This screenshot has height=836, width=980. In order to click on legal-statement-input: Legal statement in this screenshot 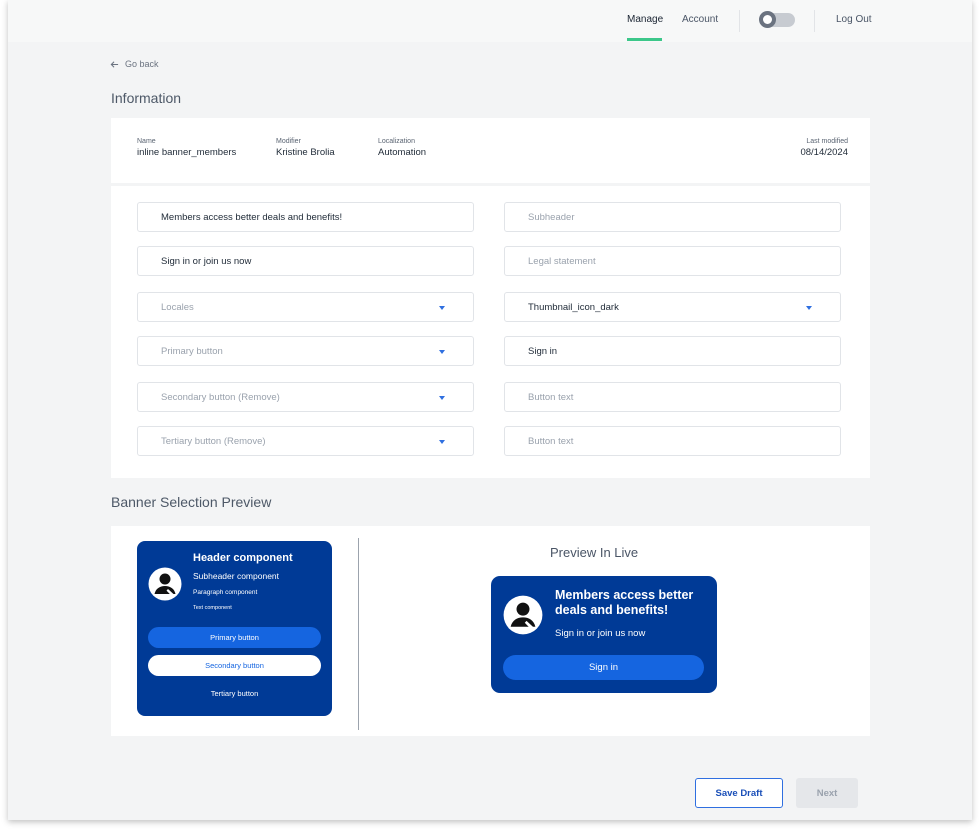, I will do `click(672, 261)`.